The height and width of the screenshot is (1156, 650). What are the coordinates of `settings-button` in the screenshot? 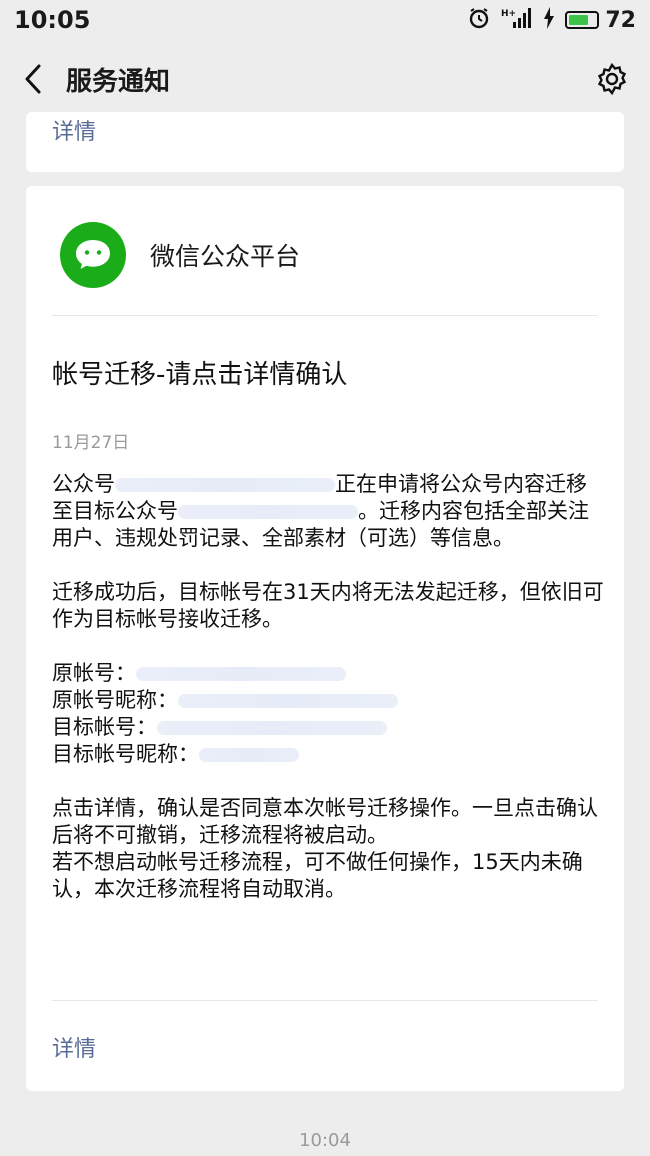 It's located at (612, 79).